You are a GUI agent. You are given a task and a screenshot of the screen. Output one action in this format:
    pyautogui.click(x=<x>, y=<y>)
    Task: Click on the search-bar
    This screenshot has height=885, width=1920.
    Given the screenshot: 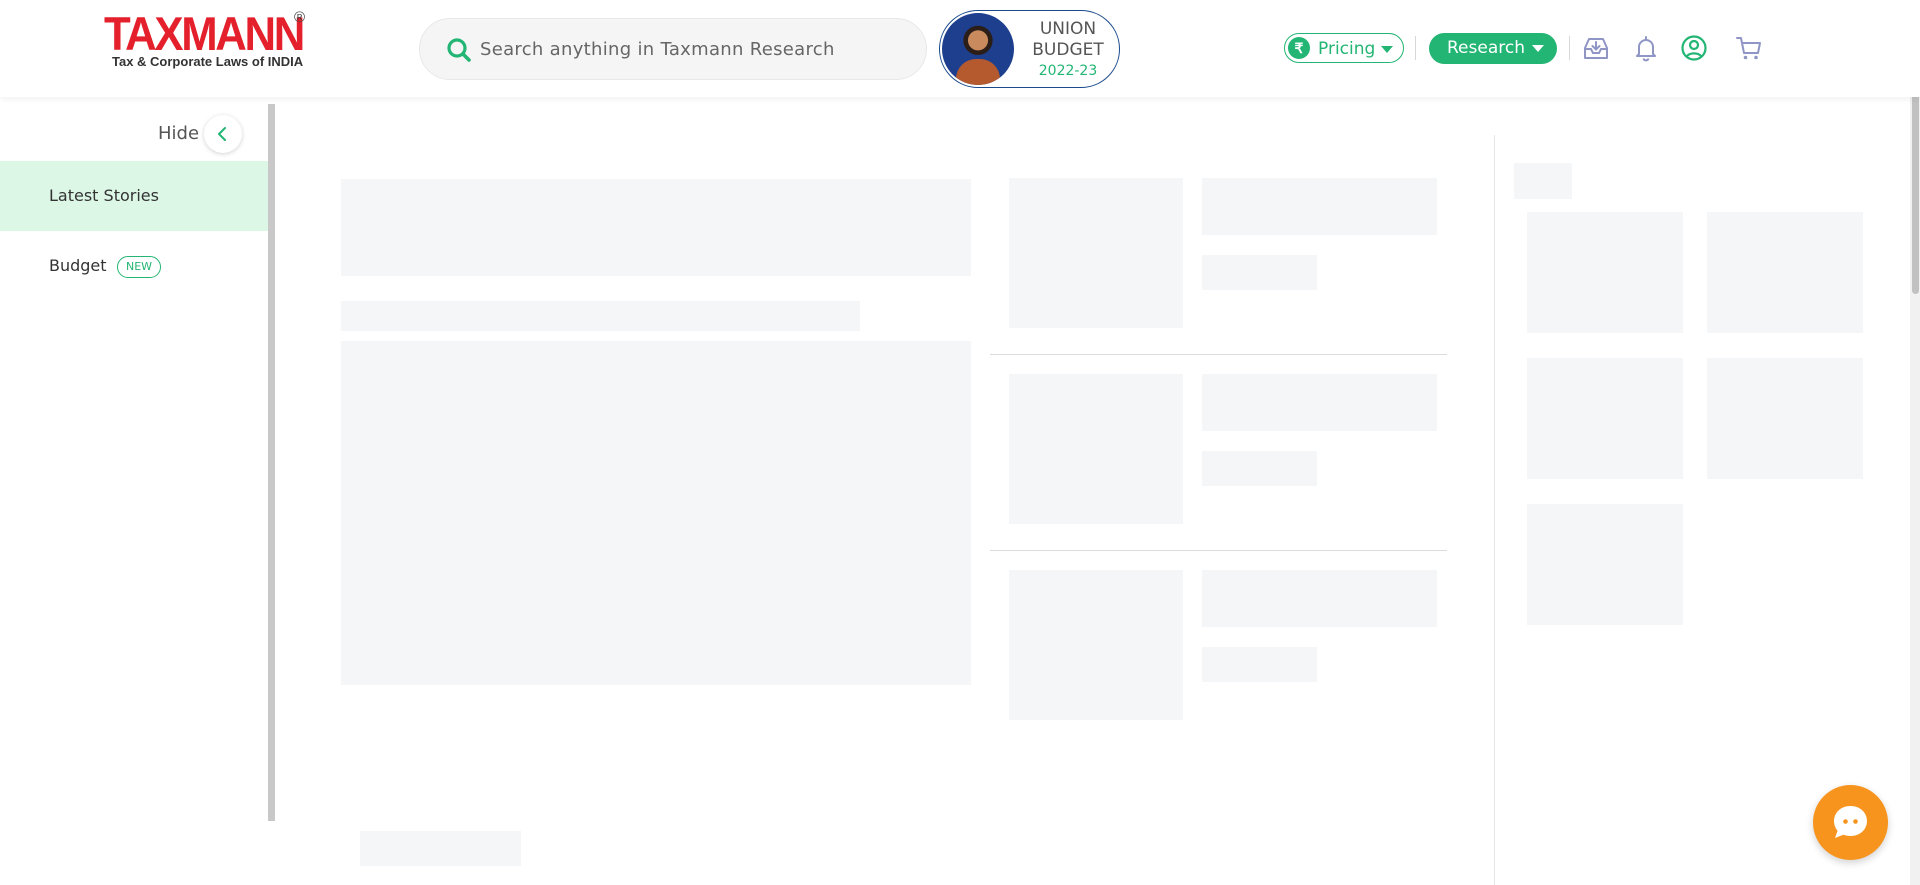 What is the action you would take?
    pyautogui.click(x=673, y=49)
    